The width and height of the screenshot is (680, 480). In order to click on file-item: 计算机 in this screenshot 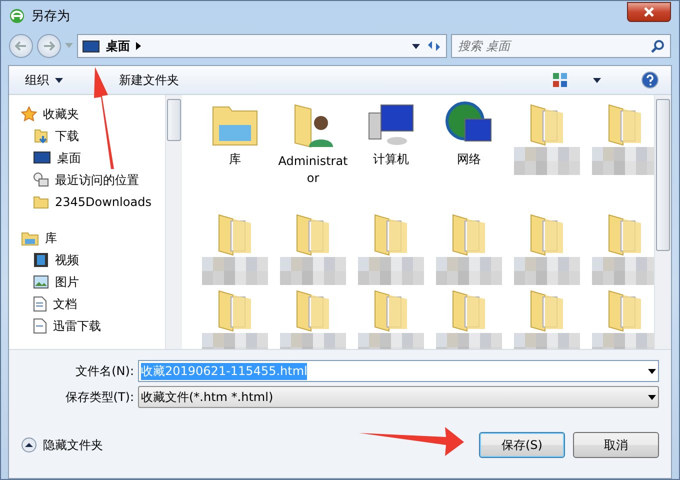, I will do `click(391, 154)`.